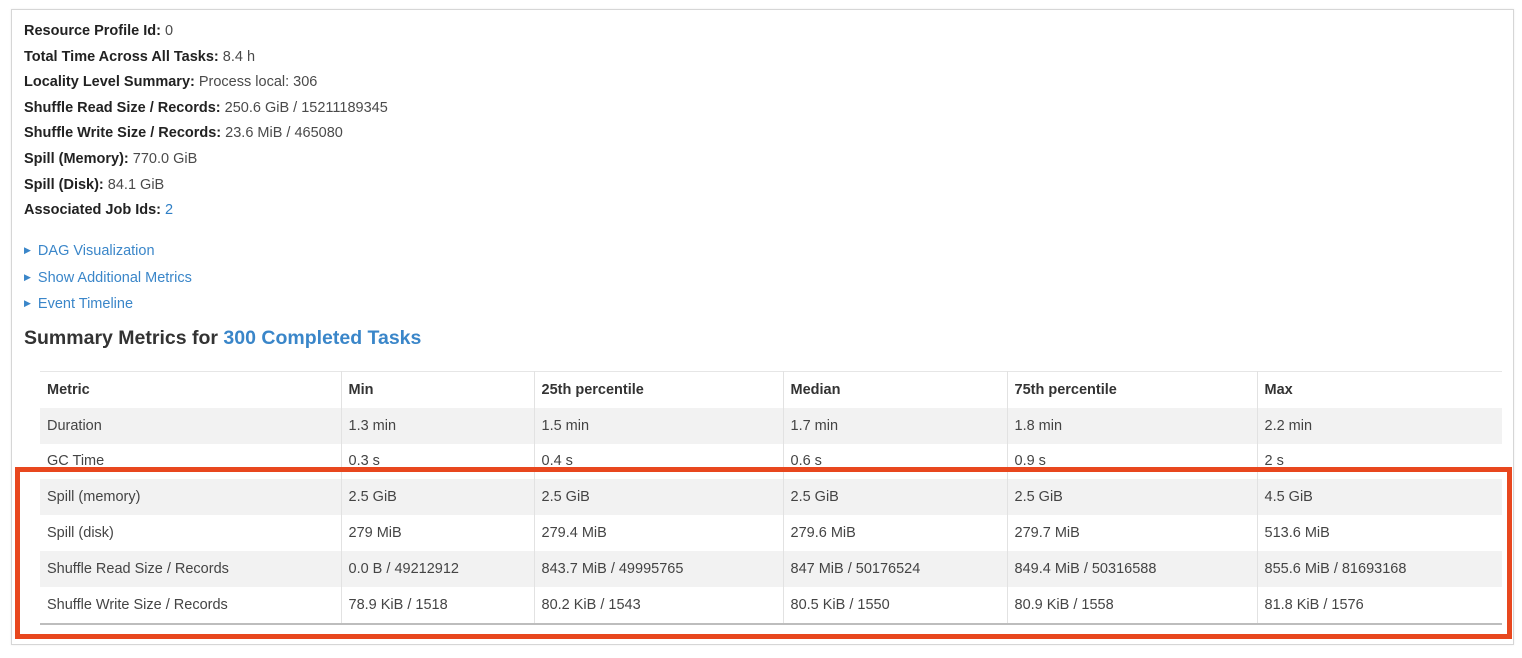 The image size is (1522, 658). I want to click on table-cell: 279 MiB, so click(438, 533).